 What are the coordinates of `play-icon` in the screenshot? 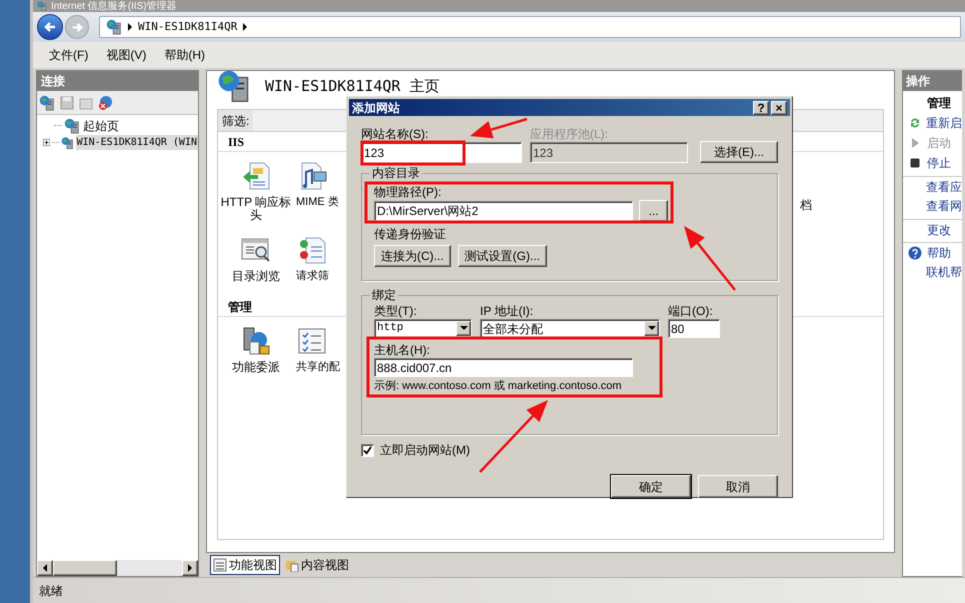 It's located at (915, 143).